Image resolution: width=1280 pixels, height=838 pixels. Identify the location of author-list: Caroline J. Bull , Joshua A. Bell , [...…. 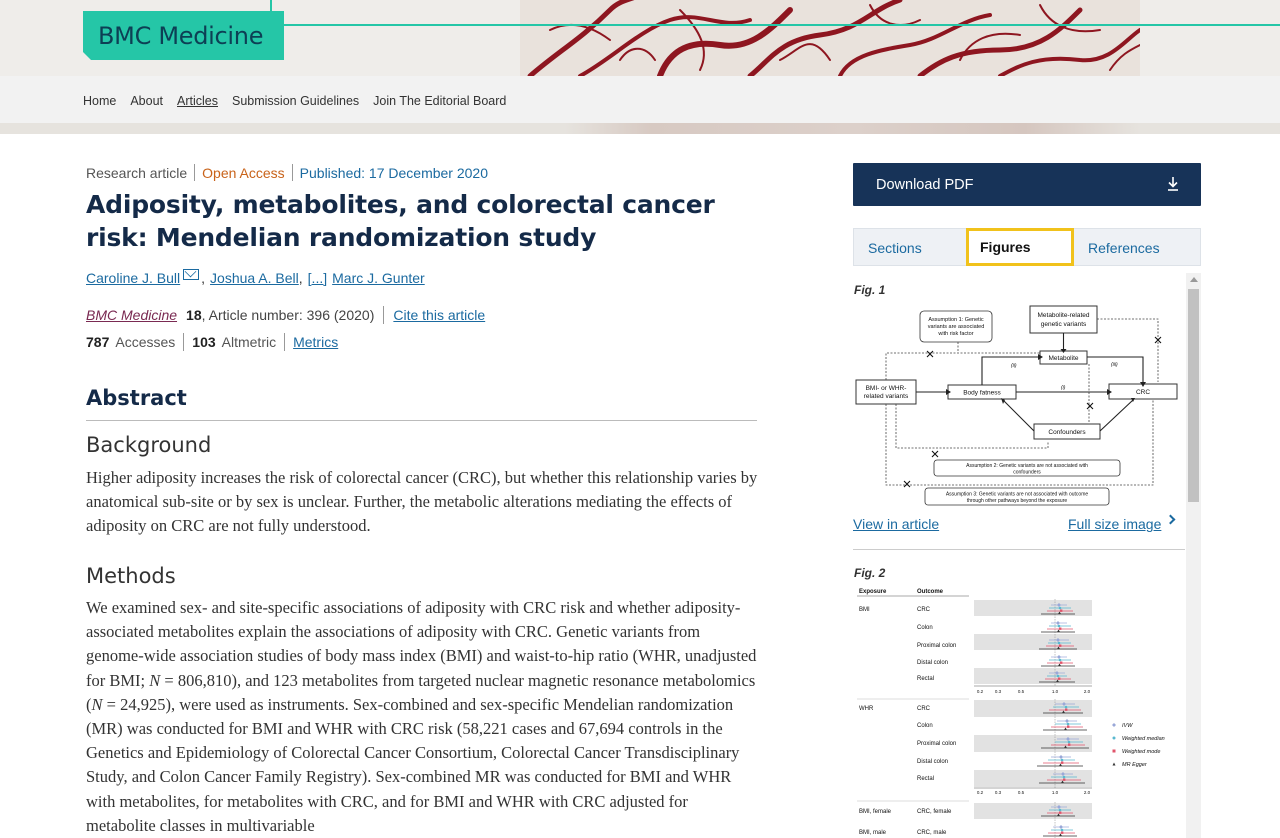
(255, 277).